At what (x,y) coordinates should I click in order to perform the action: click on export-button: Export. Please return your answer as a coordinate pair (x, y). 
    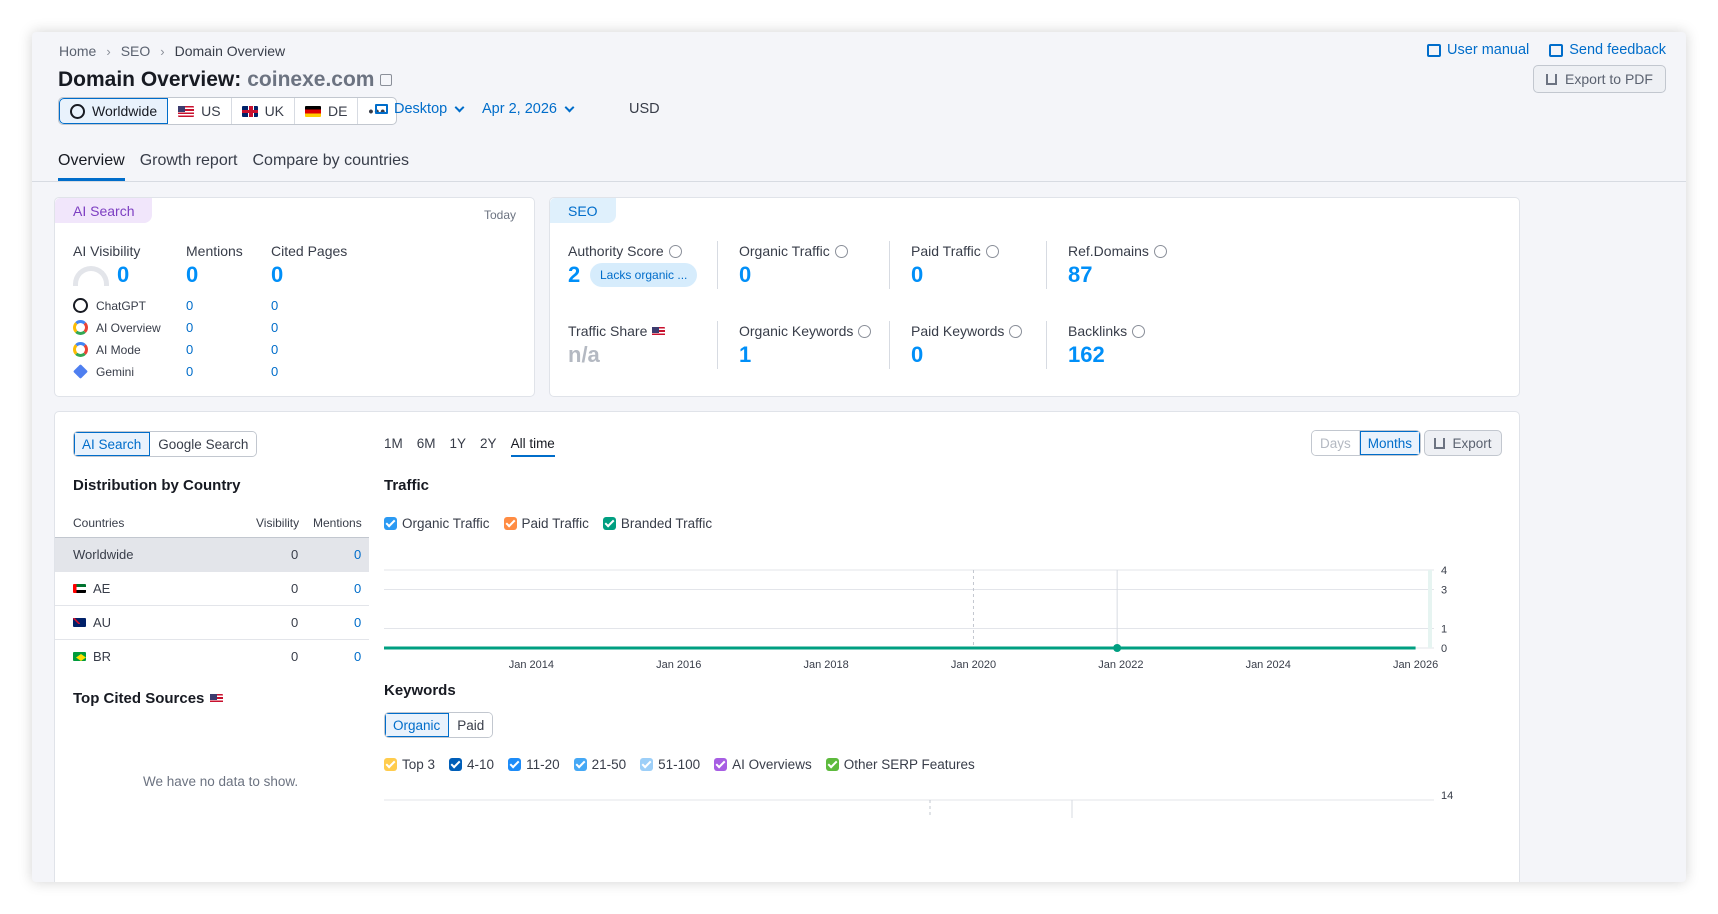
    Looking at the image, I should click on (1463, 443).